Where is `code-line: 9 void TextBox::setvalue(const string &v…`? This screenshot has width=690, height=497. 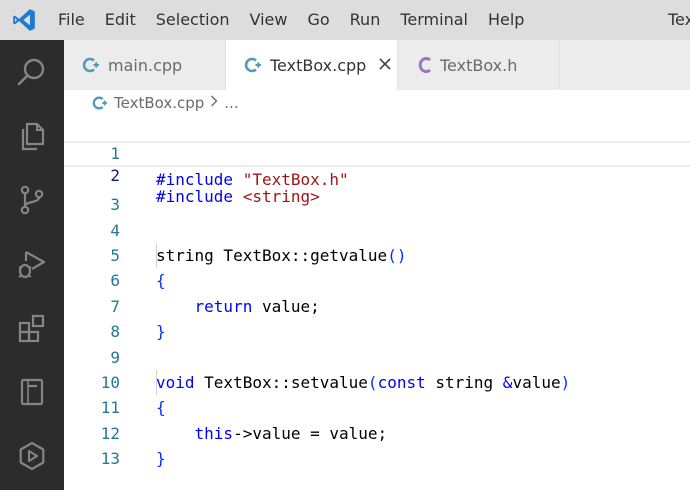
code-line: 9 void TextBox::setvalue(const string &v… is located at coordinates (377, 355).